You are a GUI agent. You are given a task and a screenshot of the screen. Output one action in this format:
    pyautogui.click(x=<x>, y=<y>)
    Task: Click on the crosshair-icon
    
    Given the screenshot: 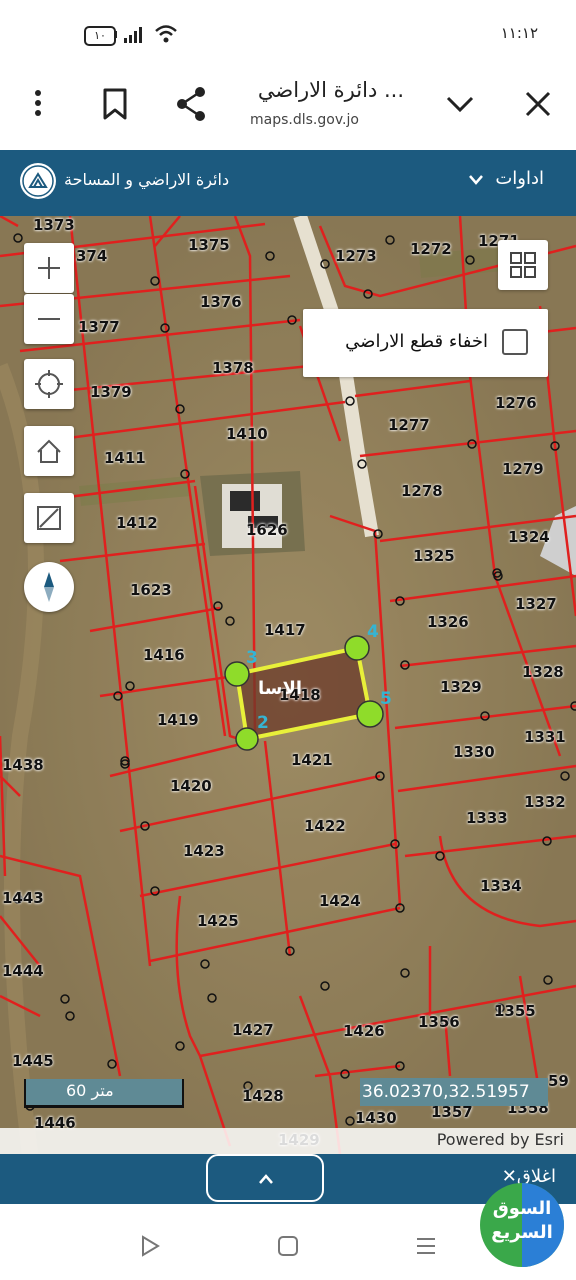 What is the action you would take?
    pyautogui.click(x=49, y=384)
    